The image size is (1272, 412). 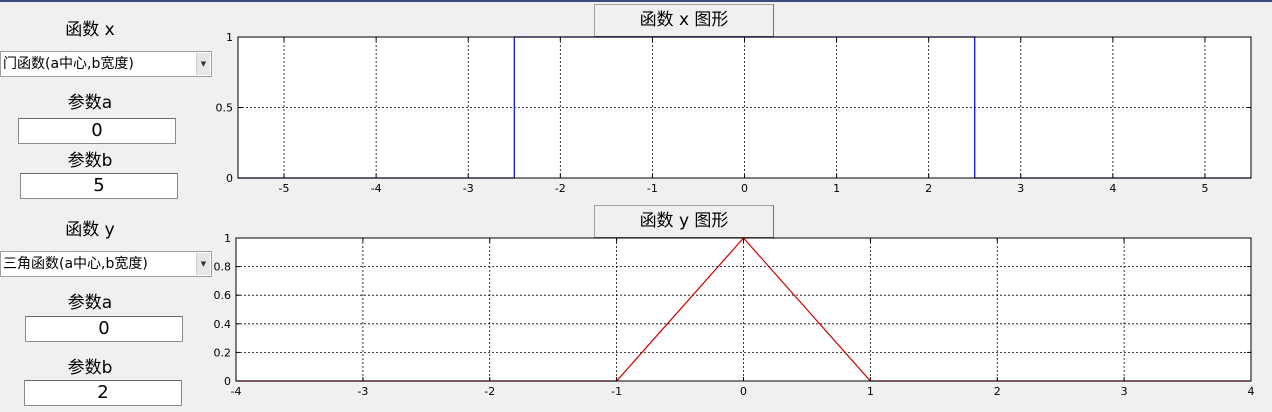 What do you see at coordinates (284, 188) in the screenshot?
I see `plot-x-x-tick-label: -5` at bounding box center [284, 188].